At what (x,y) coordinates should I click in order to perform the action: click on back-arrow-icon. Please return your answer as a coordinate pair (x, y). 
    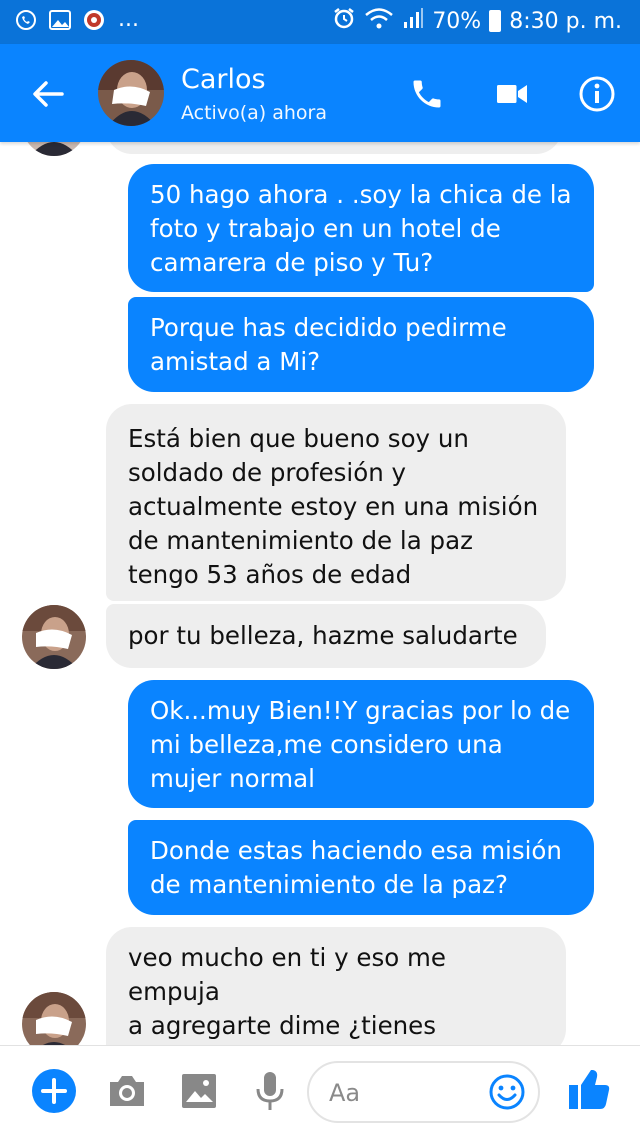
    Looking at the image, I should click on (48, 94).